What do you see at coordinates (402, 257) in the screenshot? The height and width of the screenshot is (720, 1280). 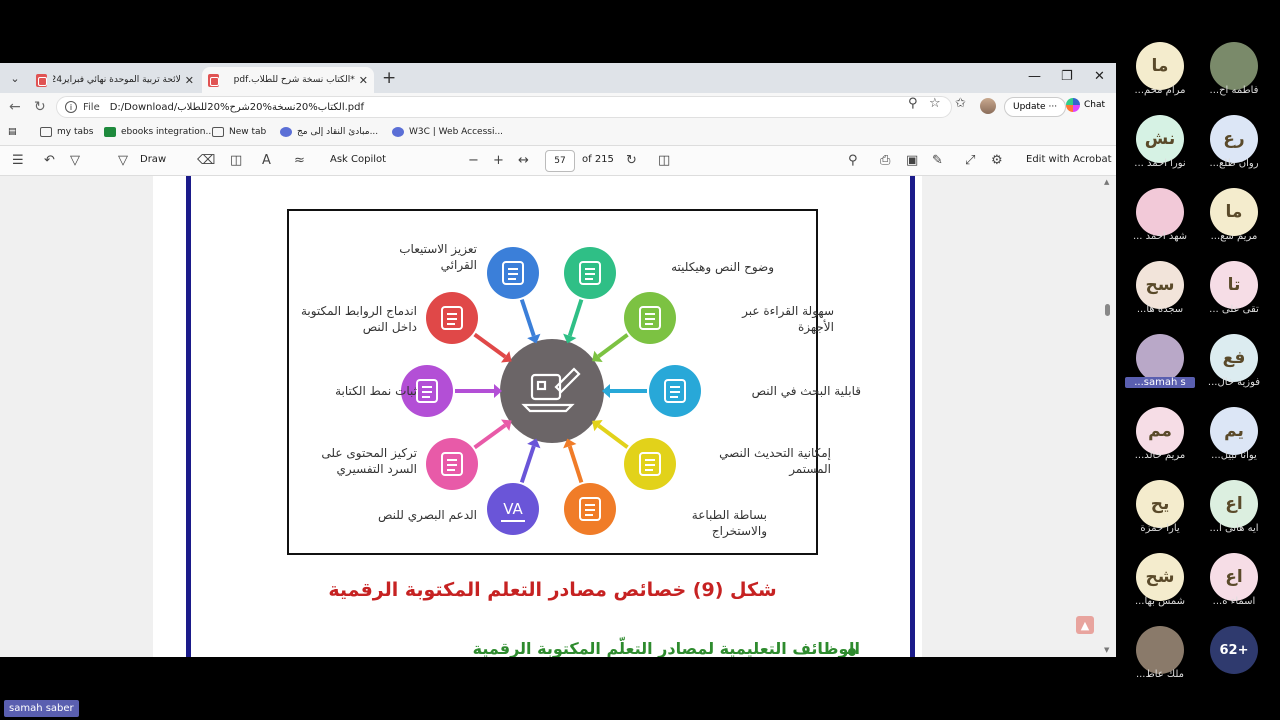 I see `feature-label: تعزيز الاستيعاب القرائي` at bounding box center [402, 257].